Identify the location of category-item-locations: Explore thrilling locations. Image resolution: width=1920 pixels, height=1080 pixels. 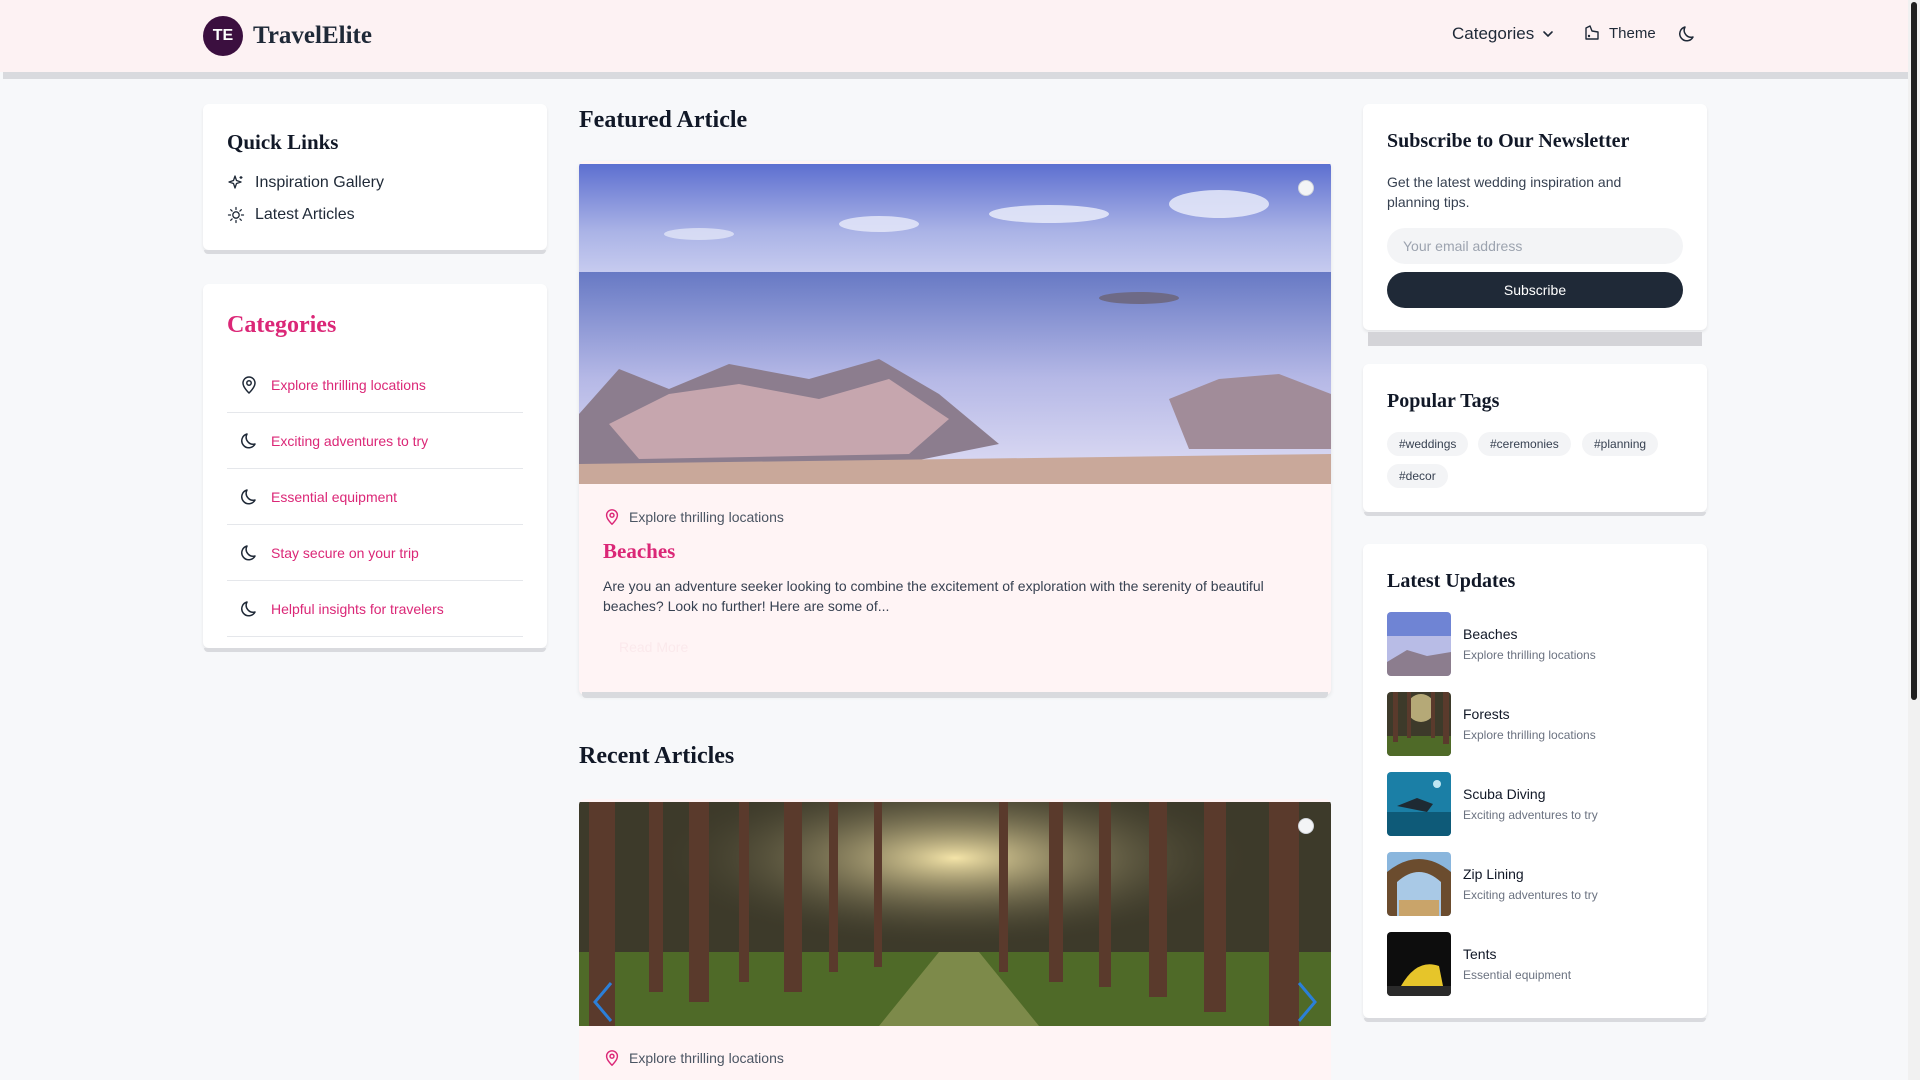
(375, 385).